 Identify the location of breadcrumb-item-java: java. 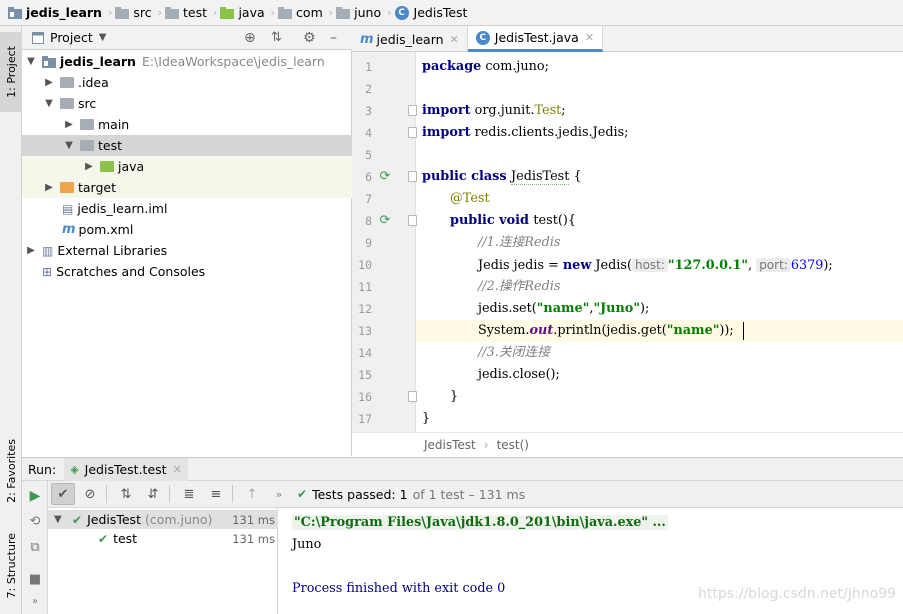
(245, 13).